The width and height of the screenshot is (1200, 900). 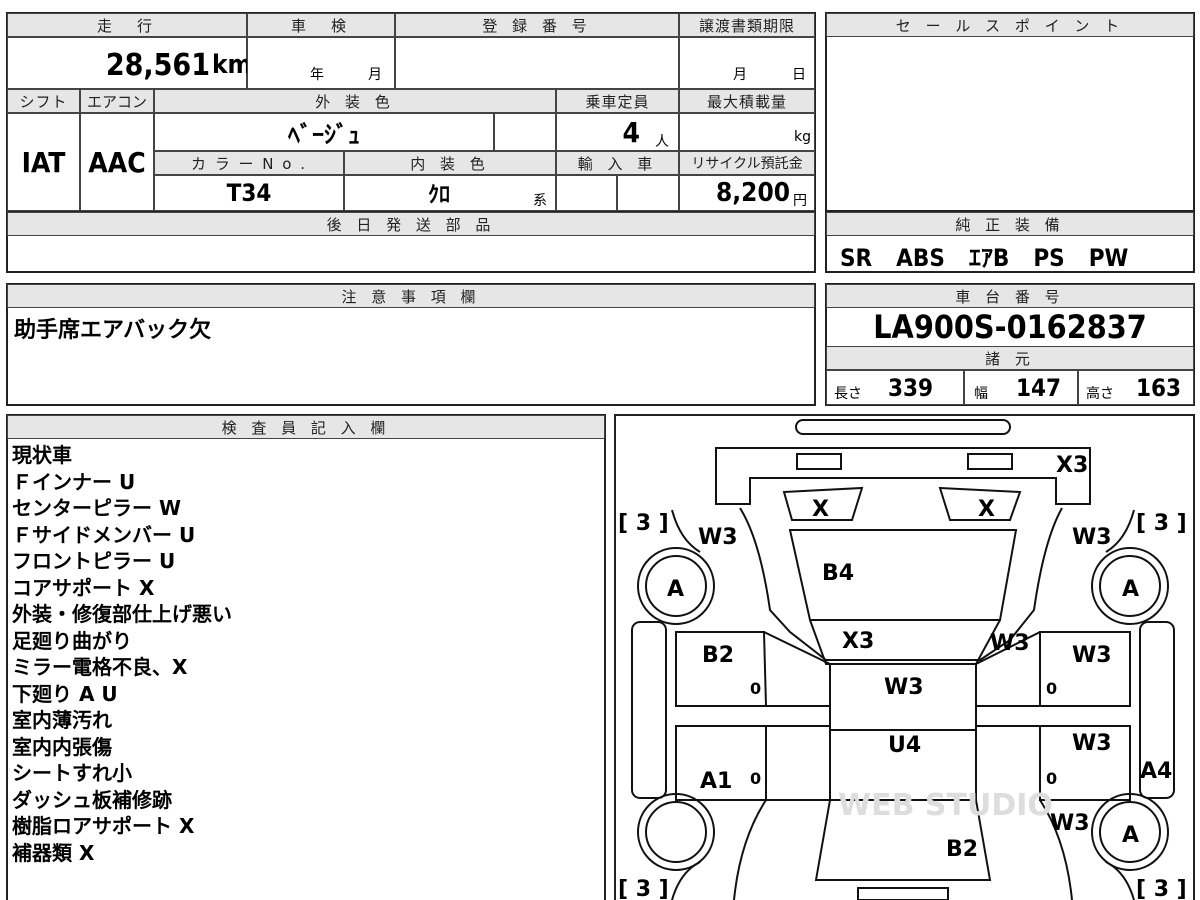 I want to click on exterior-color-value: ﾍﾞｰｼﾞｭ, so click(x=324, y=134).